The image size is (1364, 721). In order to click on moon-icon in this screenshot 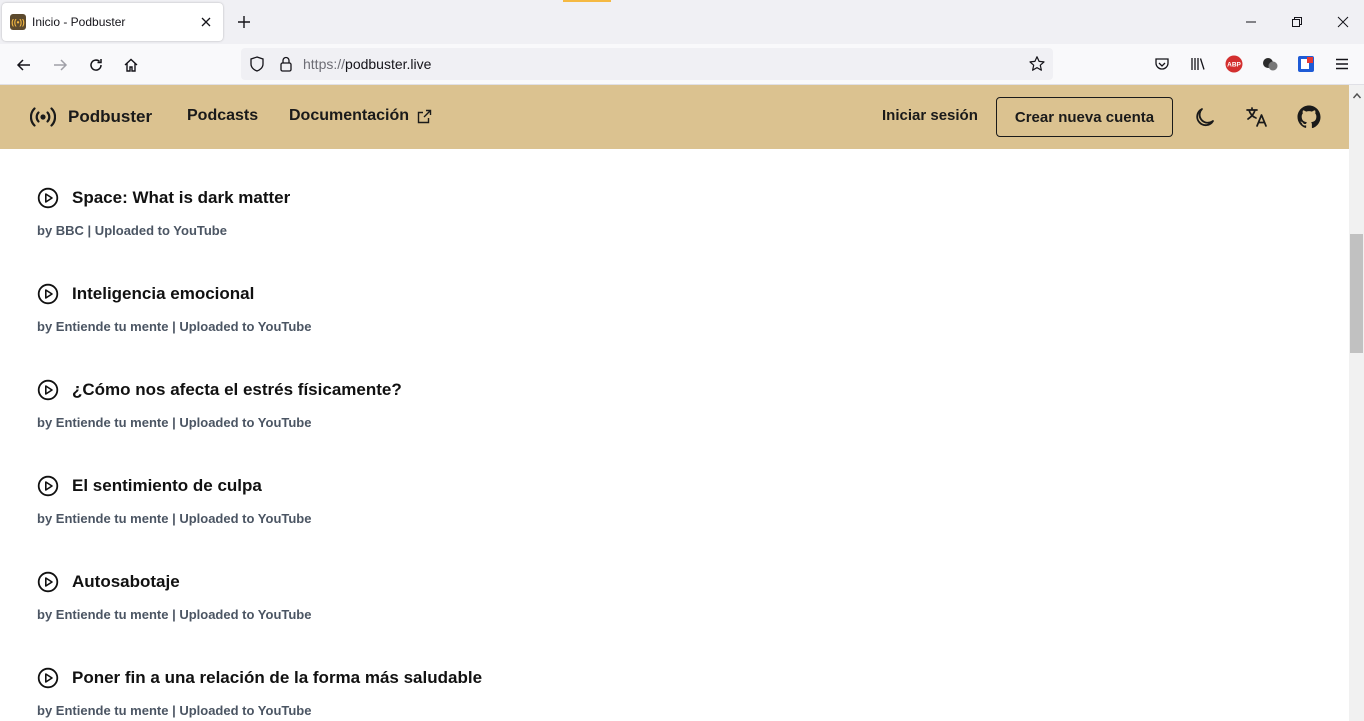, I will do `click(1205, 117)`.